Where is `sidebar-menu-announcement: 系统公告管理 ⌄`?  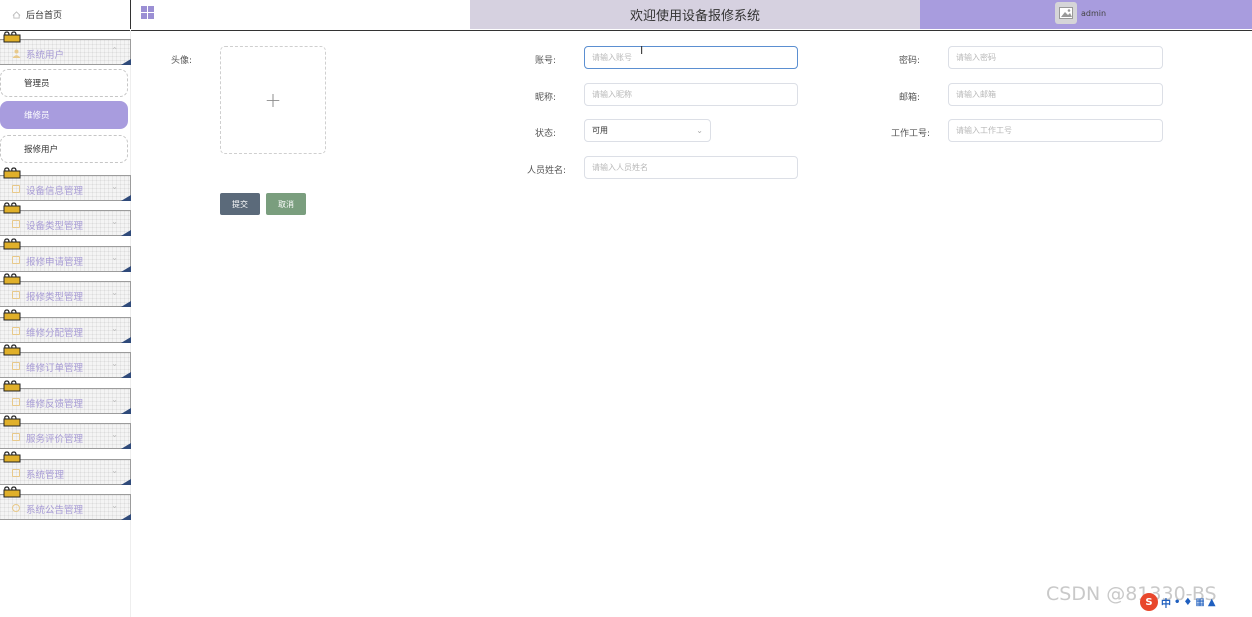 sidebar-menu-announcement: 系统公告管理 ⌄ is located at coordinates (65, 503).